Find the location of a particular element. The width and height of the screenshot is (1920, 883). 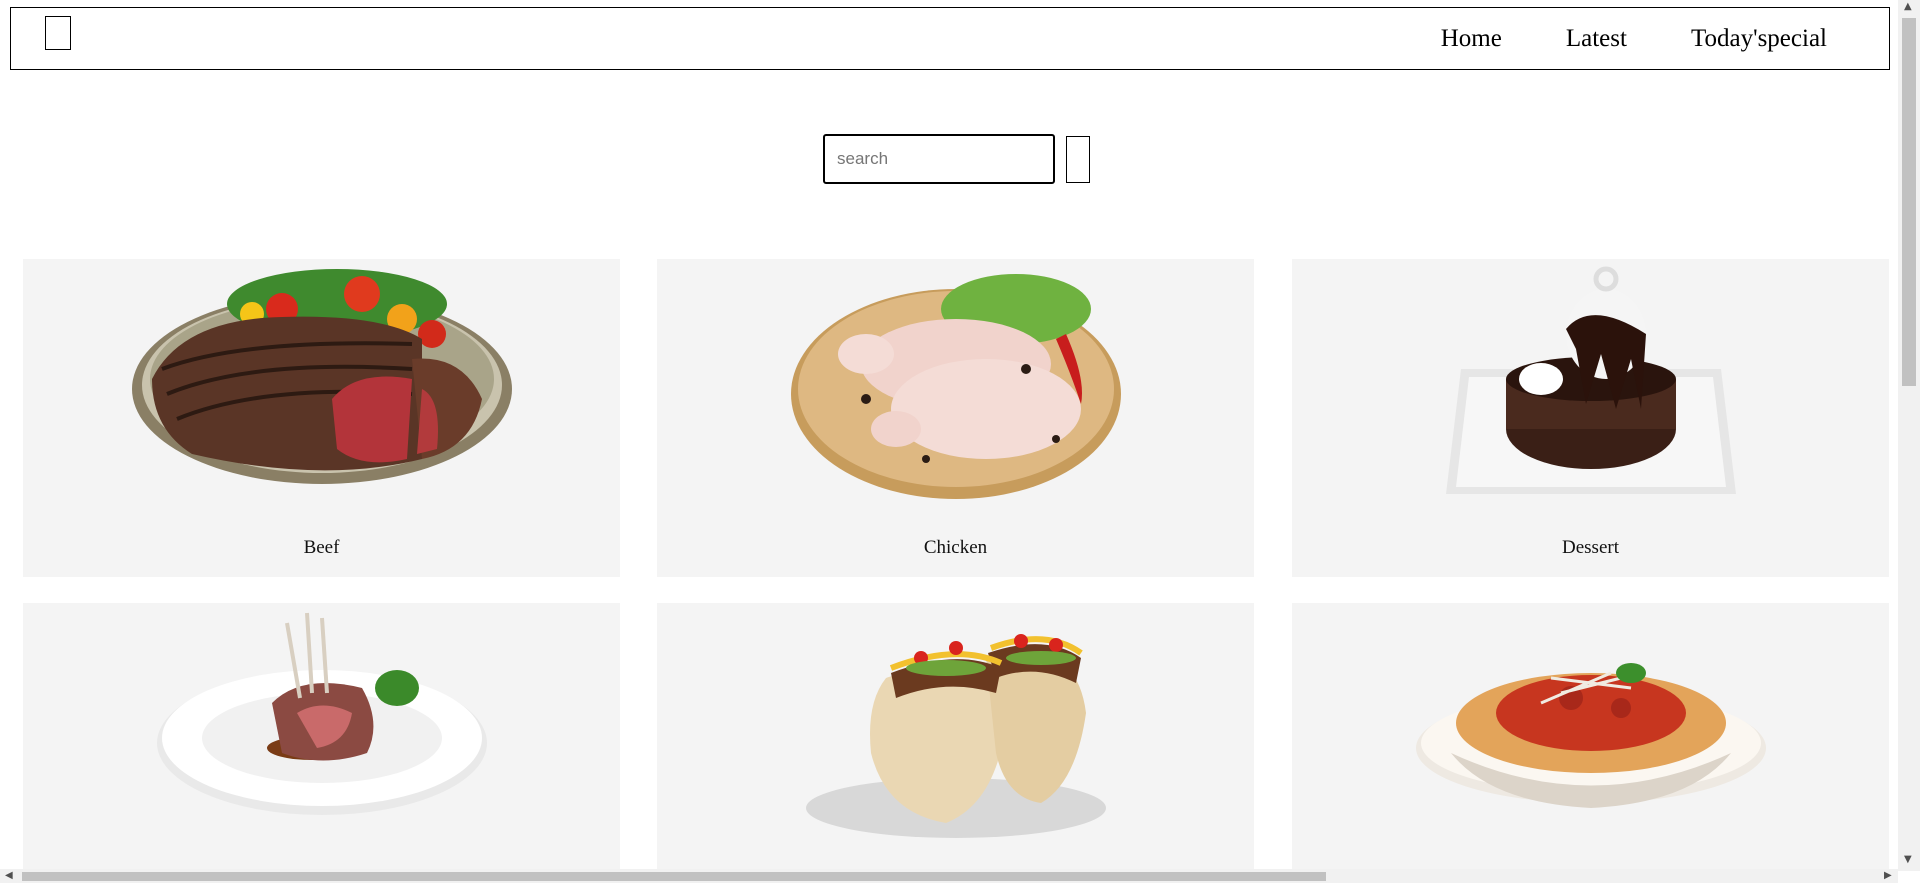

horizontal-scroll-thumb is located at coordinates (674, 876).